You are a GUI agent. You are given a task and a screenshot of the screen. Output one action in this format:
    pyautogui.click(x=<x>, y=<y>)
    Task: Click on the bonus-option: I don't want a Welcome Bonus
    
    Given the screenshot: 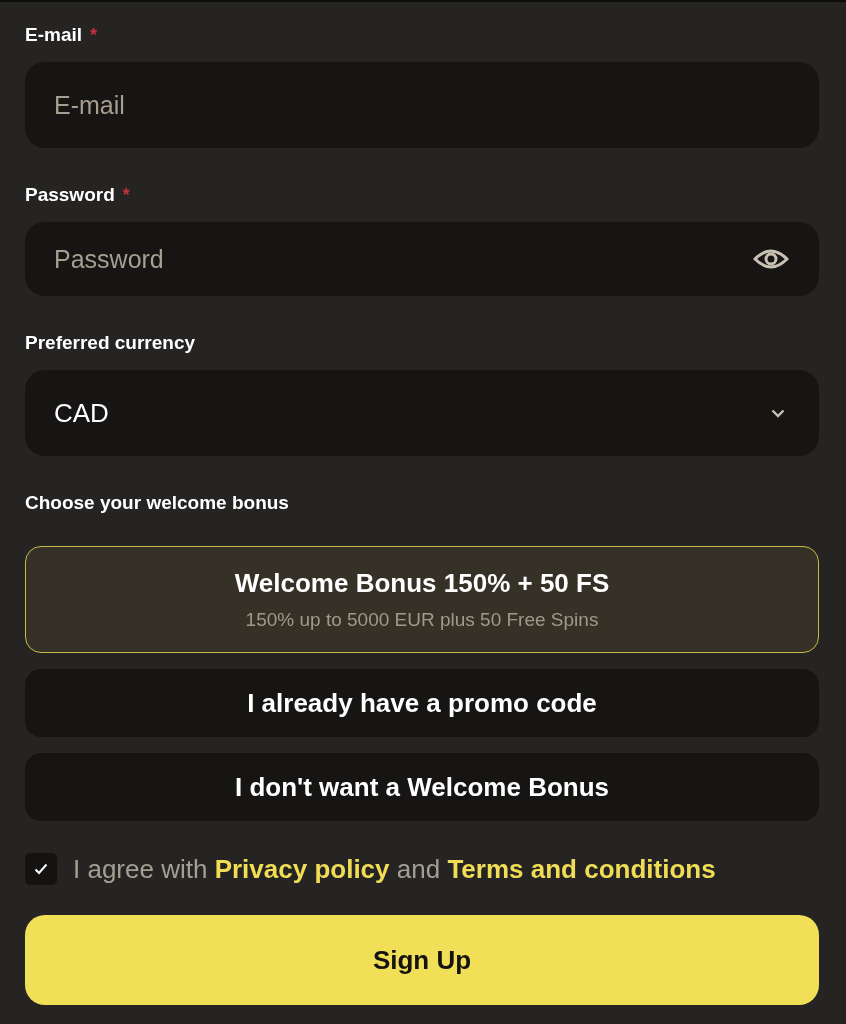 What is the action you would take?
    pyautogui.click(x=422, y=787)
    